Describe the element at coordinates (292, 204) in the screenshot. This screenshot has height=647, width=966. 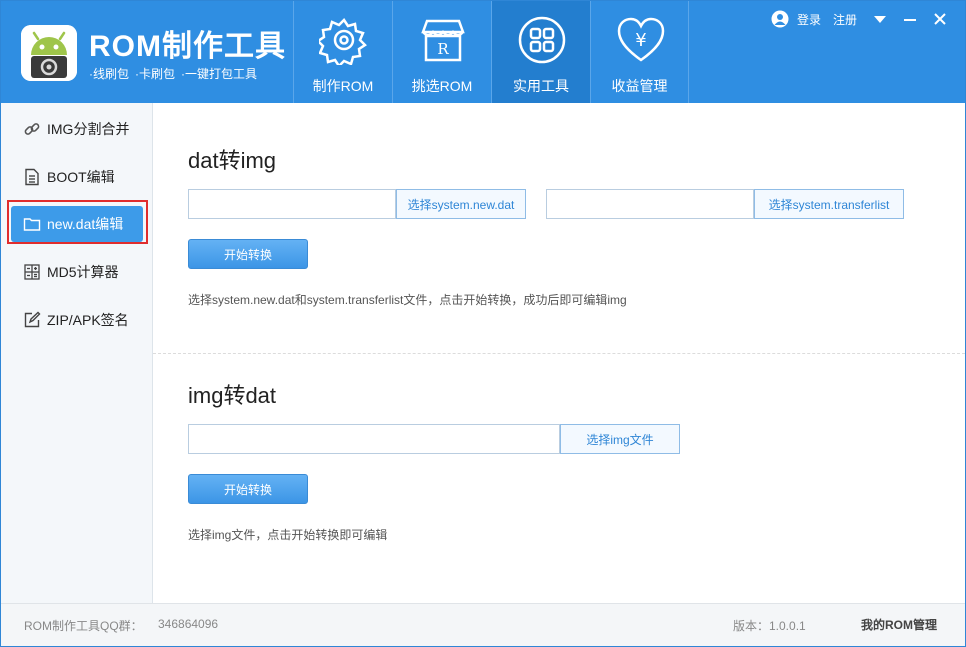
I see `system-new-dat-path-input` at that location.